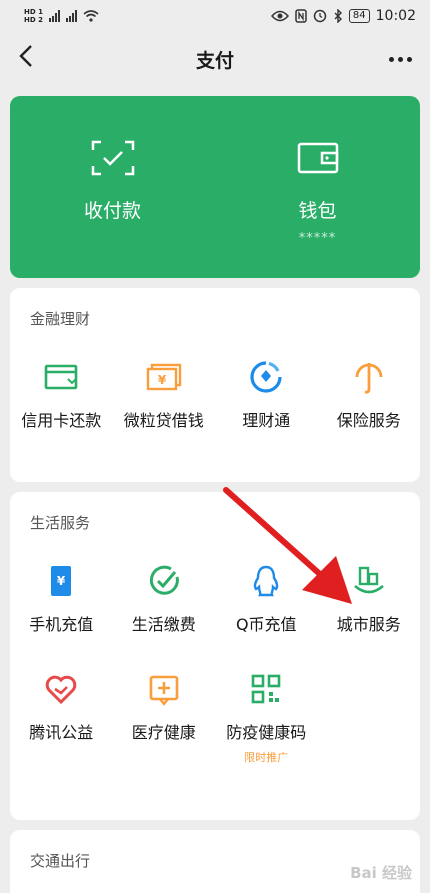  What do you see at coordinates (317, 187) in the screenshot?
I see `wallet-button: 钱包 *****` at bounding box center [317, 187].